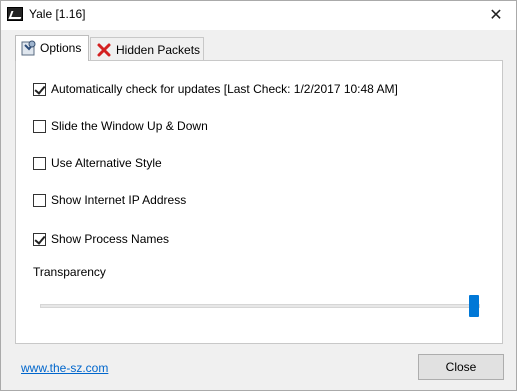 The image size is (517, 391). I want to click on checkbox-auto-update, so click(39, 89).